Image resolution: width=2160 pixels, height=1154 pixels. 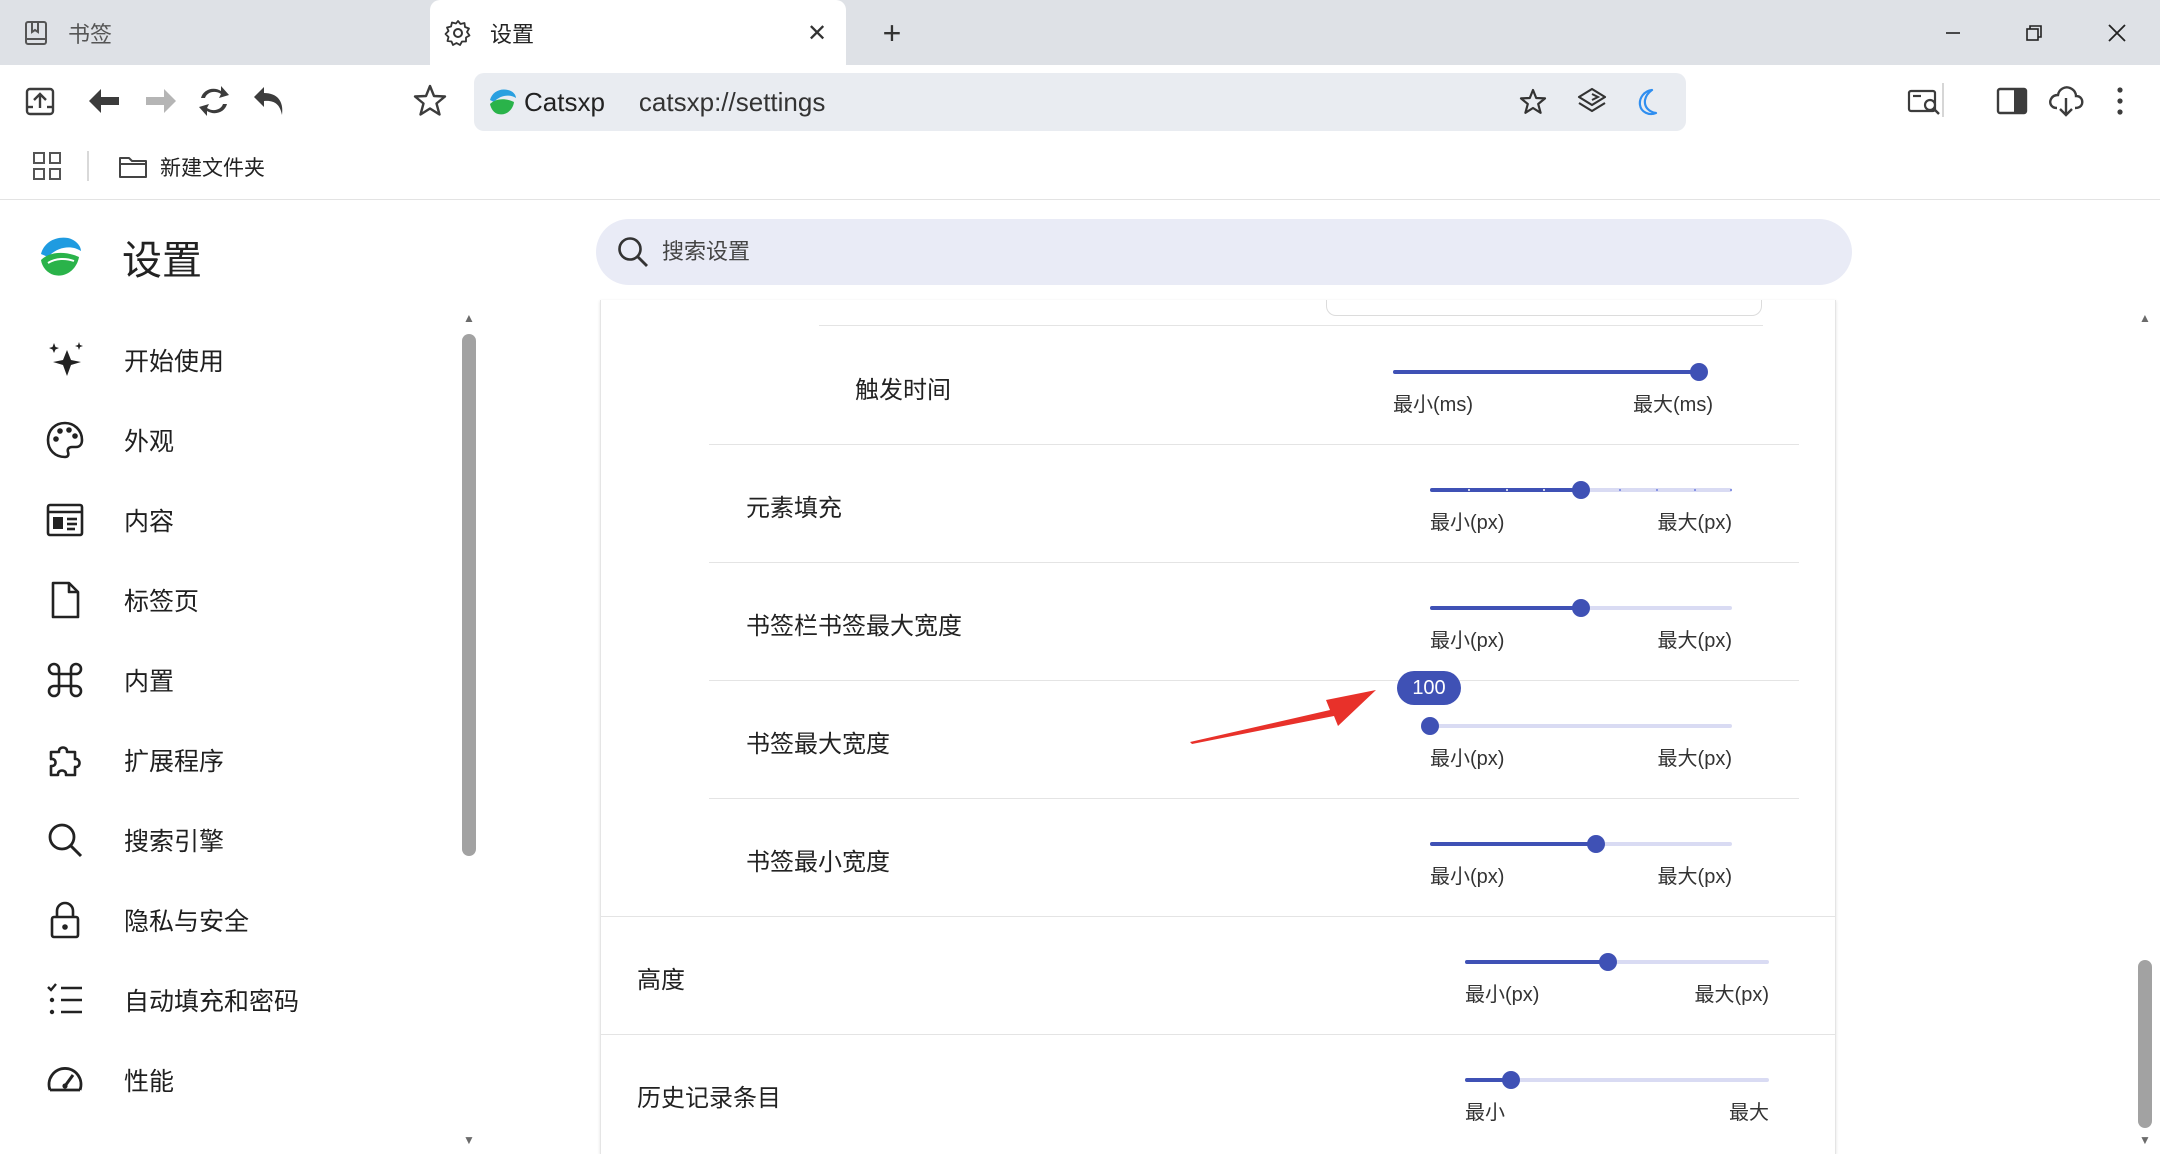 I want to click on bookmark-page-star-icon, so click(x=1533, y=102).